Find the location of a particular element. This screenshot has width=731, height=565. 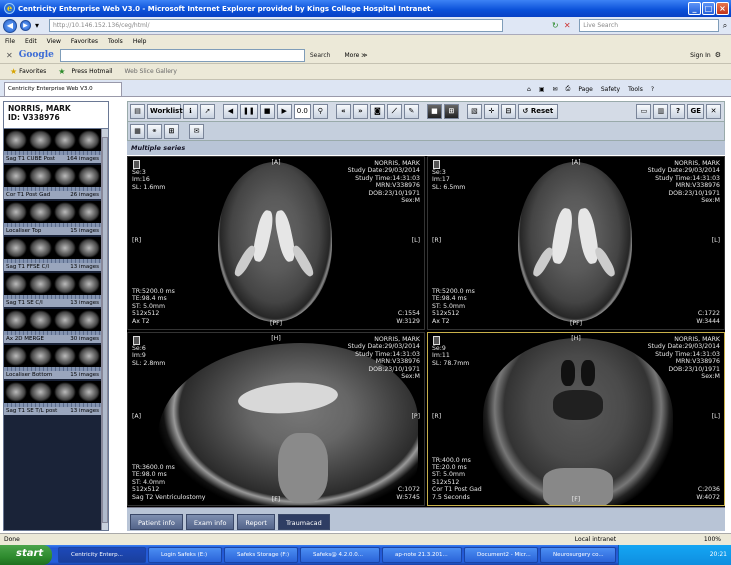

thumbnail-series: Sag T1 FFSE C/I 13 images is located at coordinates (52, 254).